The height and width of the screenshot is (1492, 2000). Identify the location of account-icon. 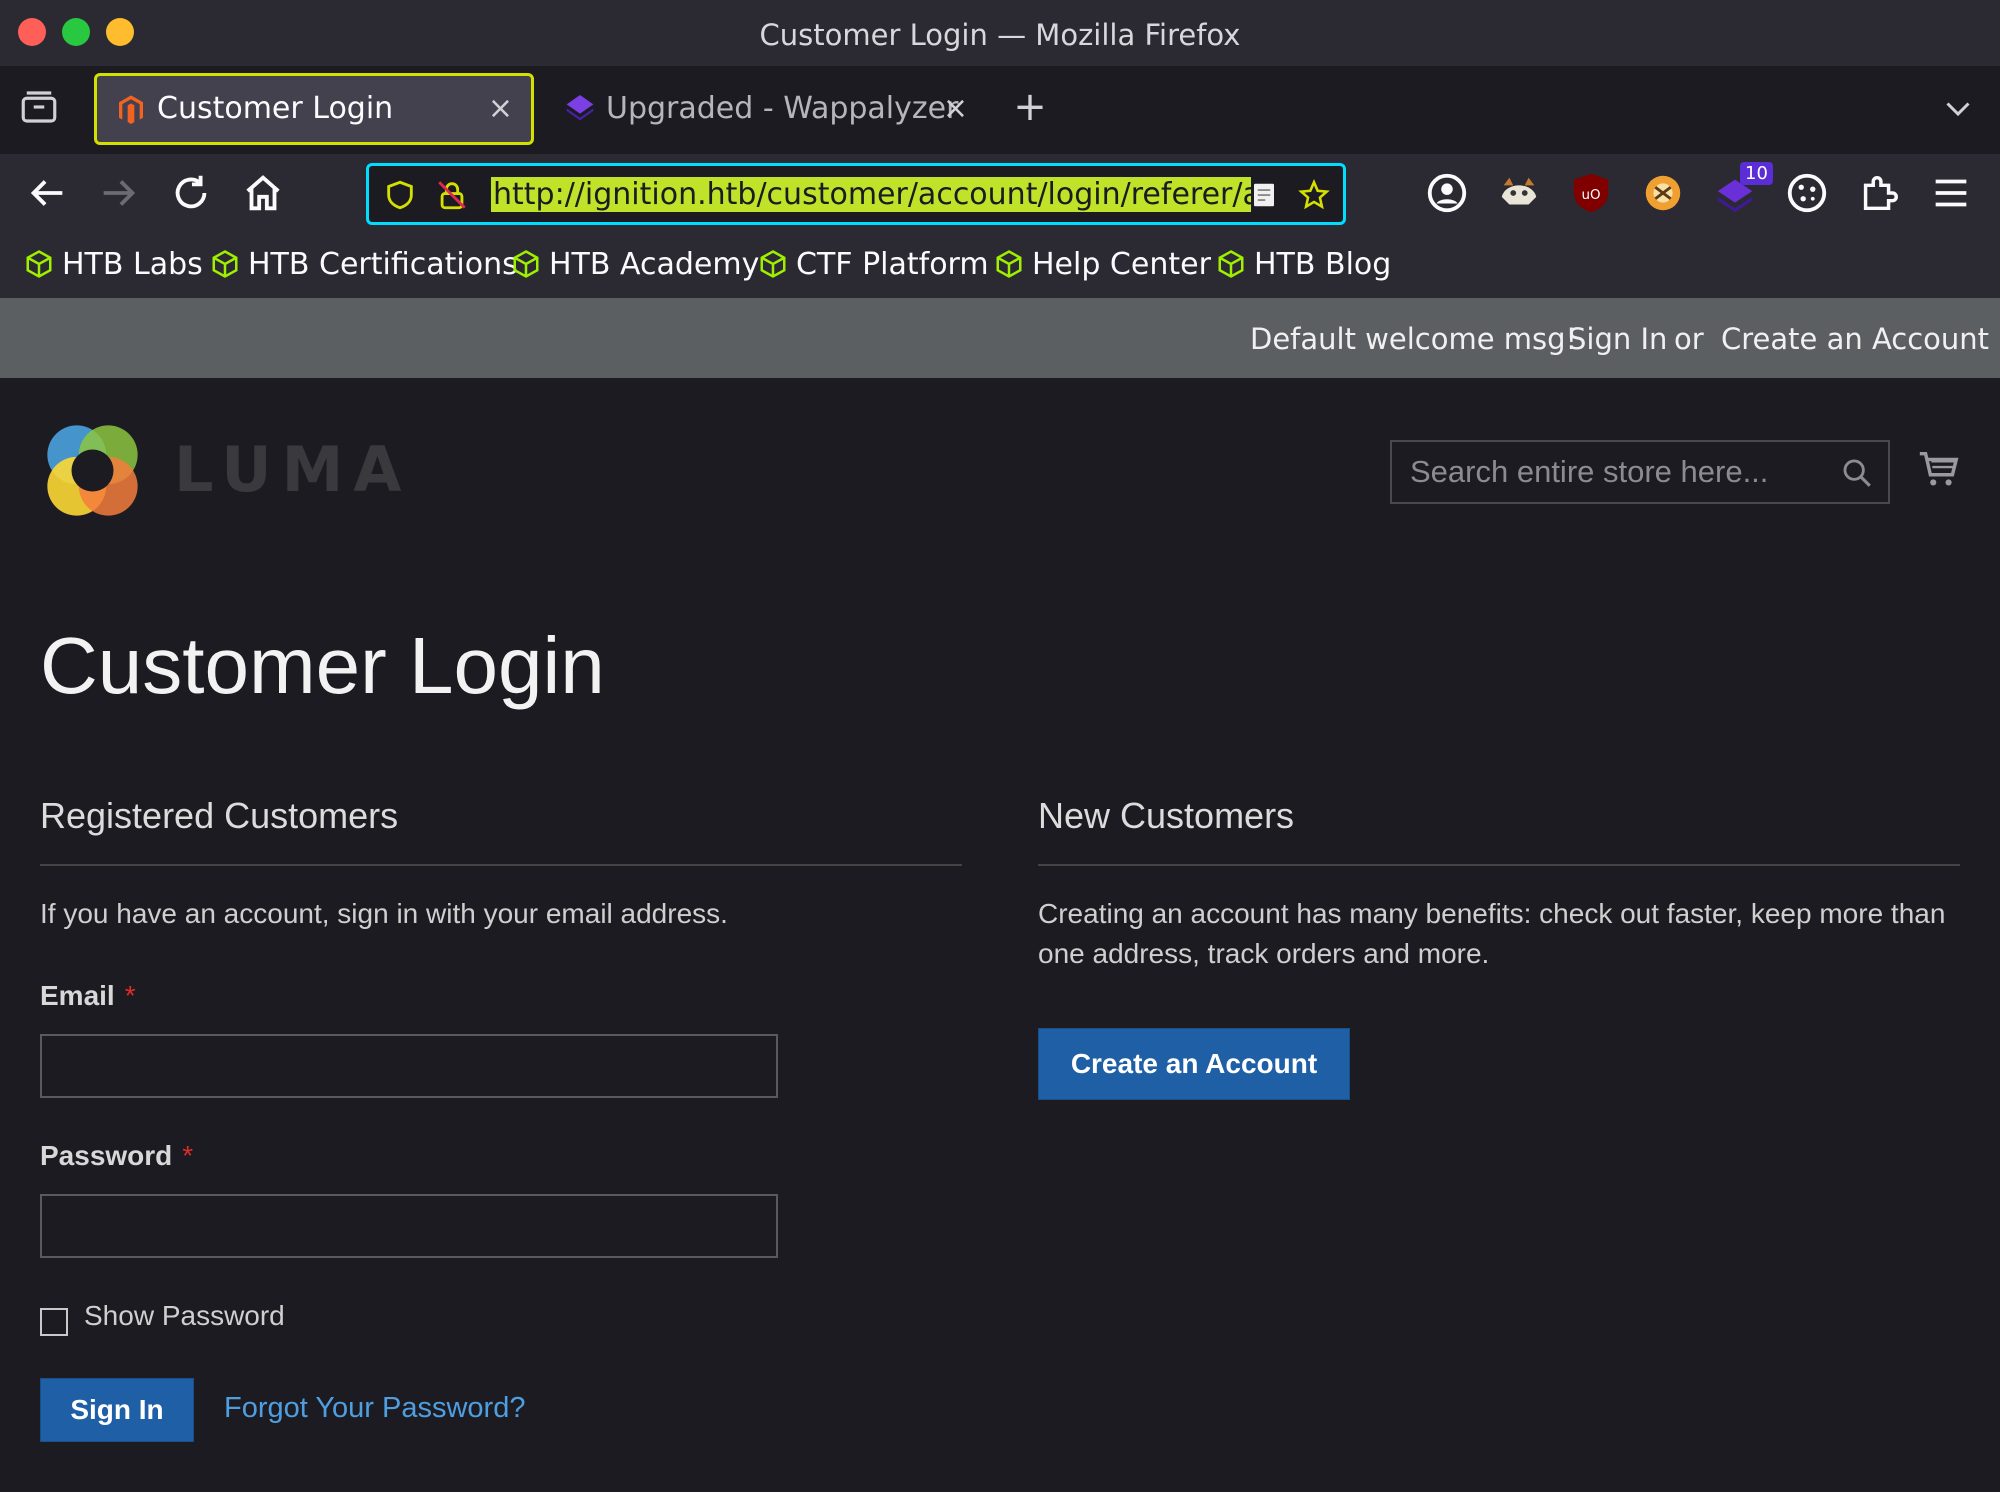
(1447, 193).